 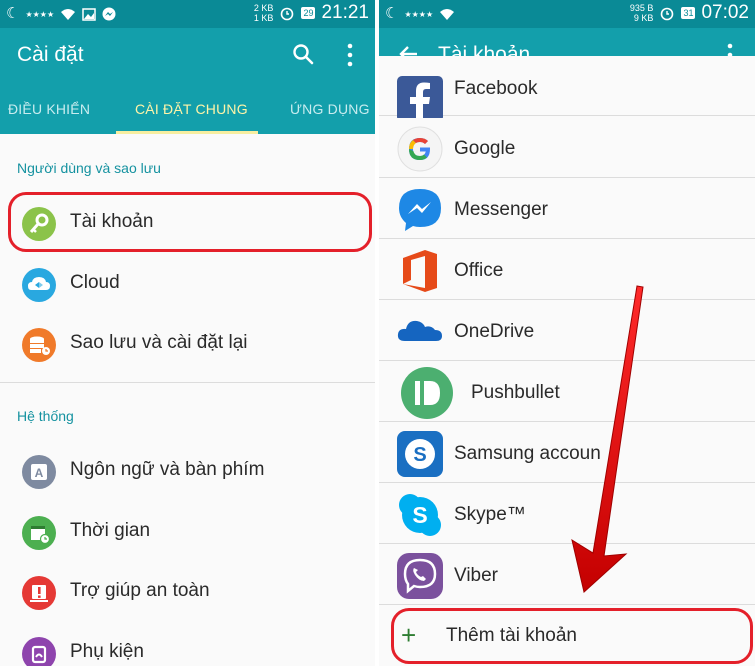 I want to click on language-icon: A, so click(x=39, y=472).